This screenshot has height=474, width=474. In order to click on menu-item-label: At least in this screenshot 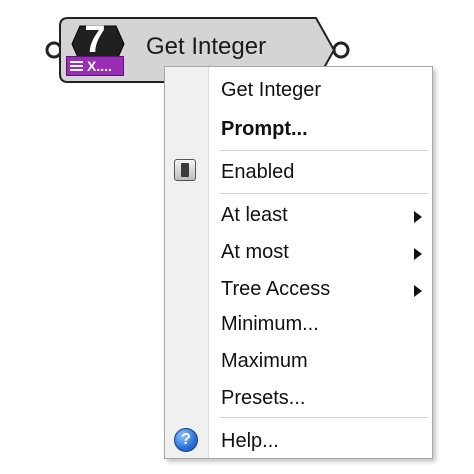, I will do `click(254, 215)`.